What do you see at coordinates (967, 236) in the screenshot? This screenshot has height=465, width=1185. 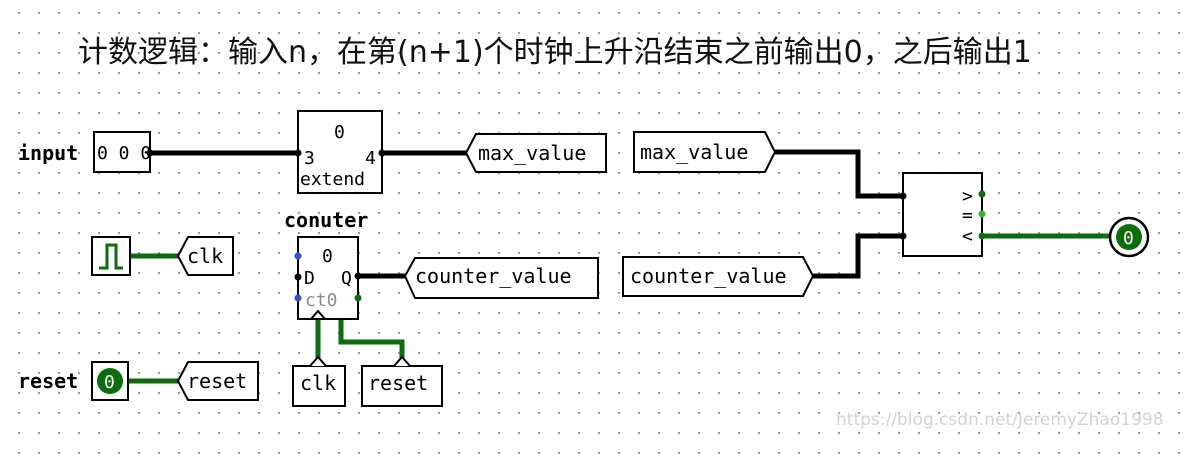 I see `comparator-lt-label: <` at bounding box center [967, 236].